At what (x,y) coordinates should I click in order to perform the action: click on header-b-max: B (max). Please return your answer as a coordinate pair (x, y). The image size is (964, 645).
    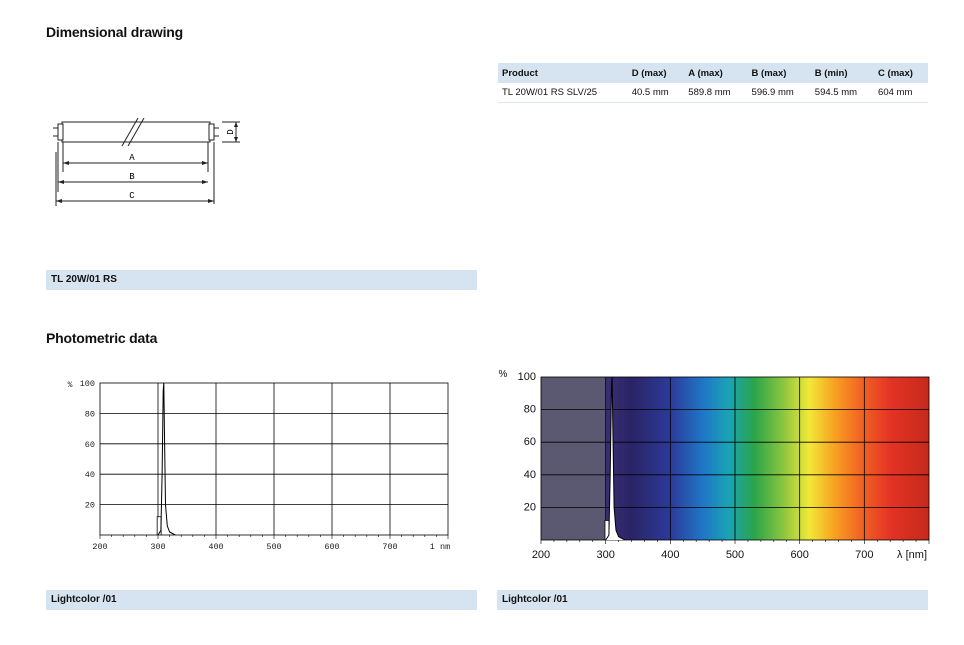
    Looking at the image, I should click on (779, 73).